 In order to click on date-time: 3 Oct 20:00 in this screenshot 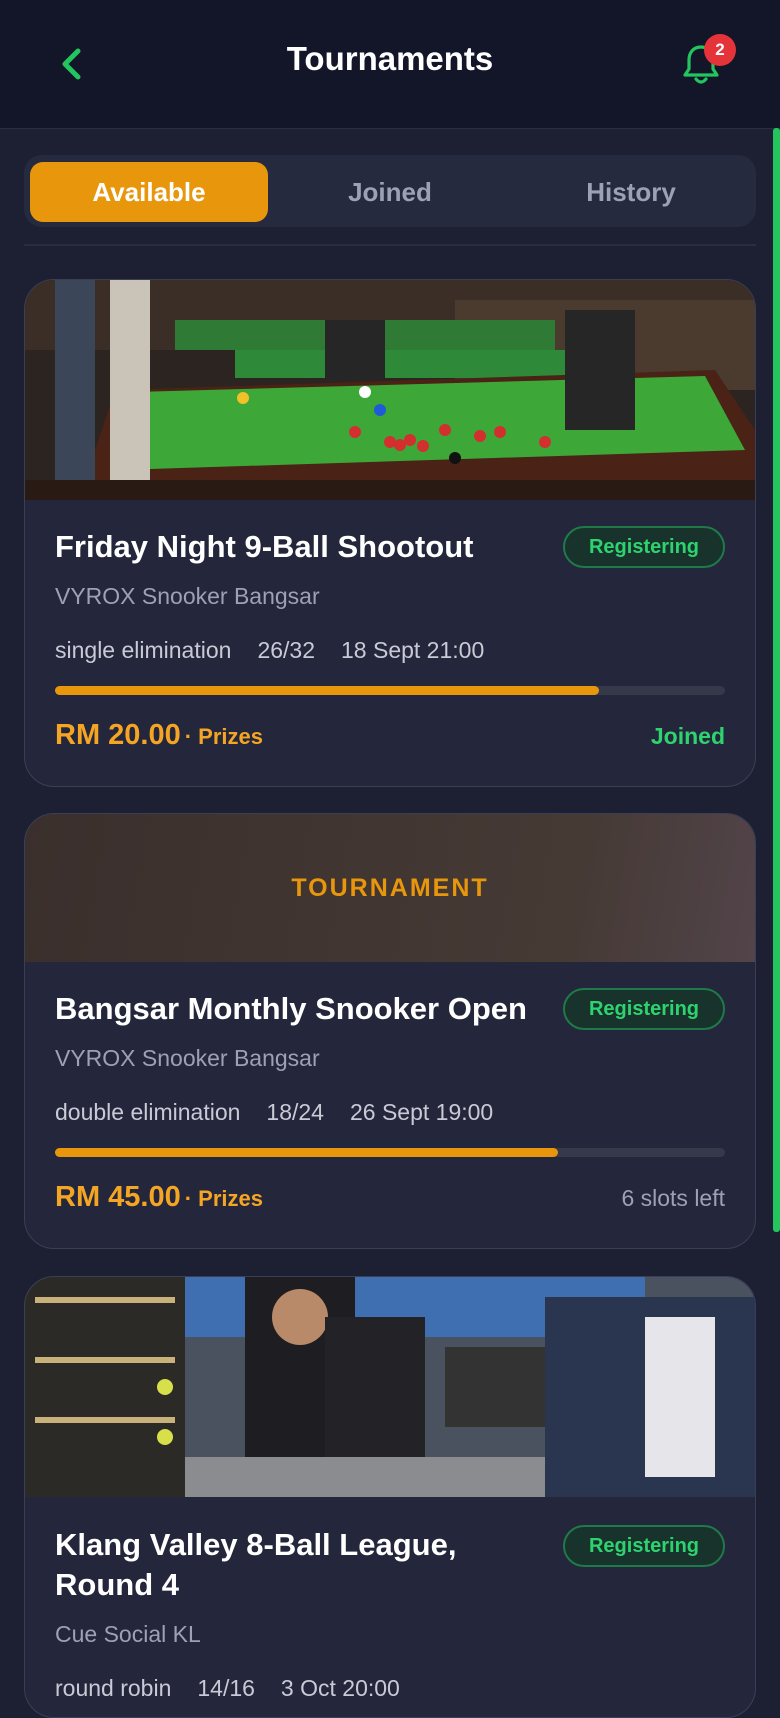, I will do `click(340, 1688)`.